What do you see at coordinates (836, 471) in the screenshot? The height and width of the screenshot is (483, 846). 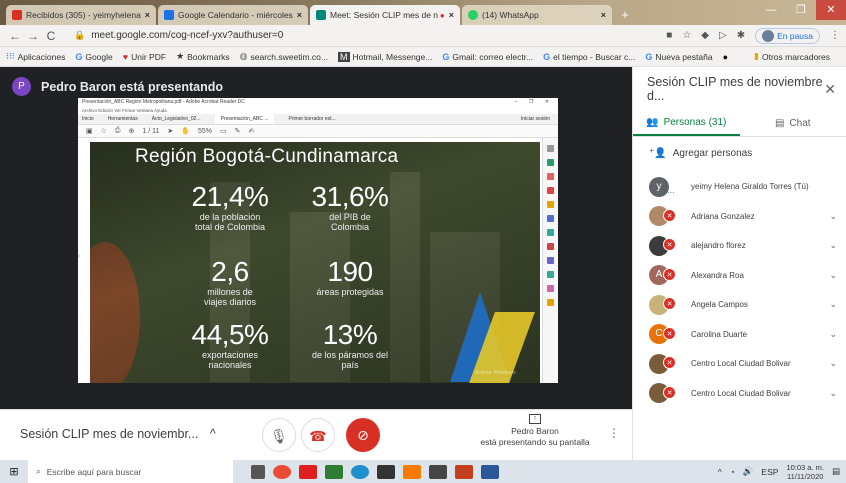 I see `notifications-icon: ▤` at bounding box center [836, 471].